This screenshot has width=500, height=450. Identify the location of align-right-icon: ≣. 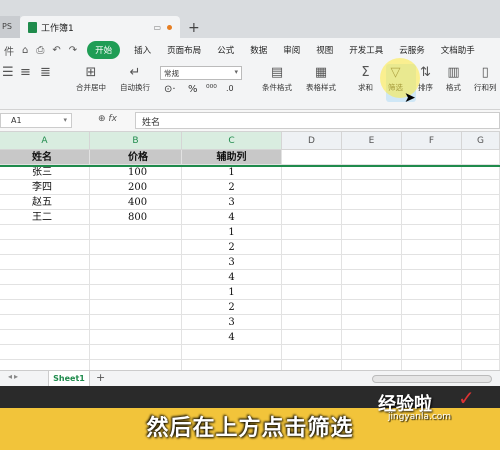
(45, 74).